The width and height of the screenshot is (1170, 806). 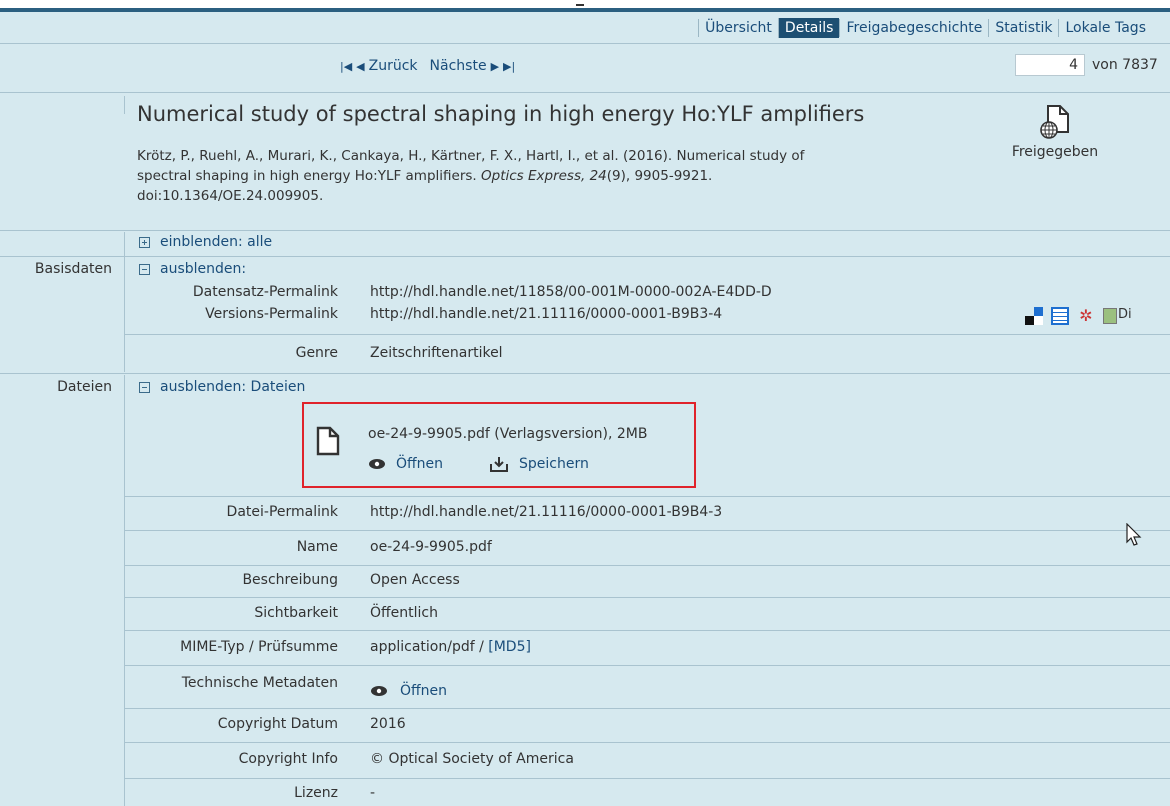 I want to click on tab-overview: Übersicht, so click(x=738, y=28).